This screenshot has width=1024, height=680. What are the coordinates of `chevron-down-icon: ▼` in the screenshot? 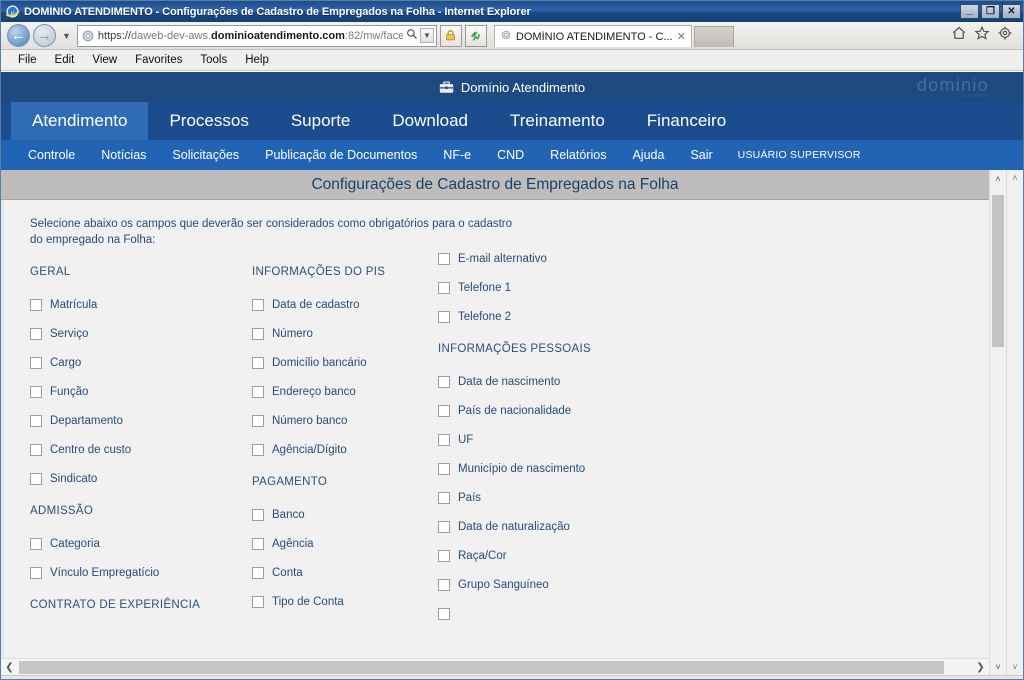 It's located at (427, 35).